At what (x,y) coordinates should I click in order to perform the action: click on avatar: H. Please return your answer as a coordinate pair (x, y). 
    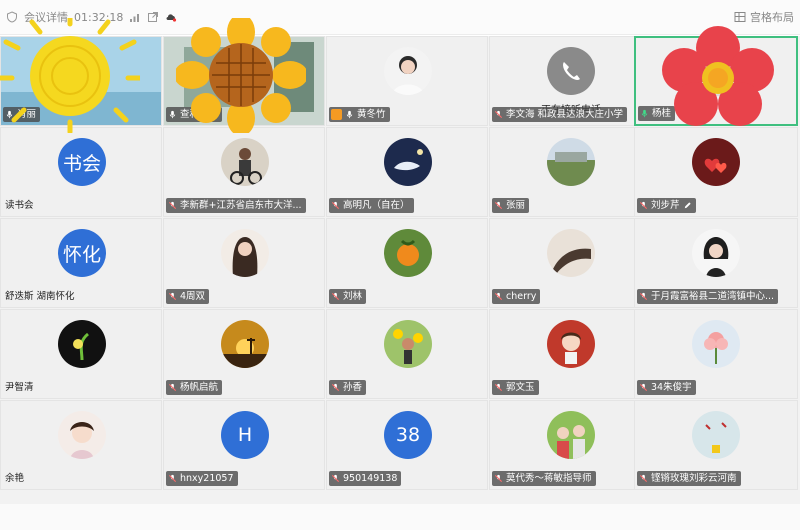
    Looking at the image, I should click on (245, 435).